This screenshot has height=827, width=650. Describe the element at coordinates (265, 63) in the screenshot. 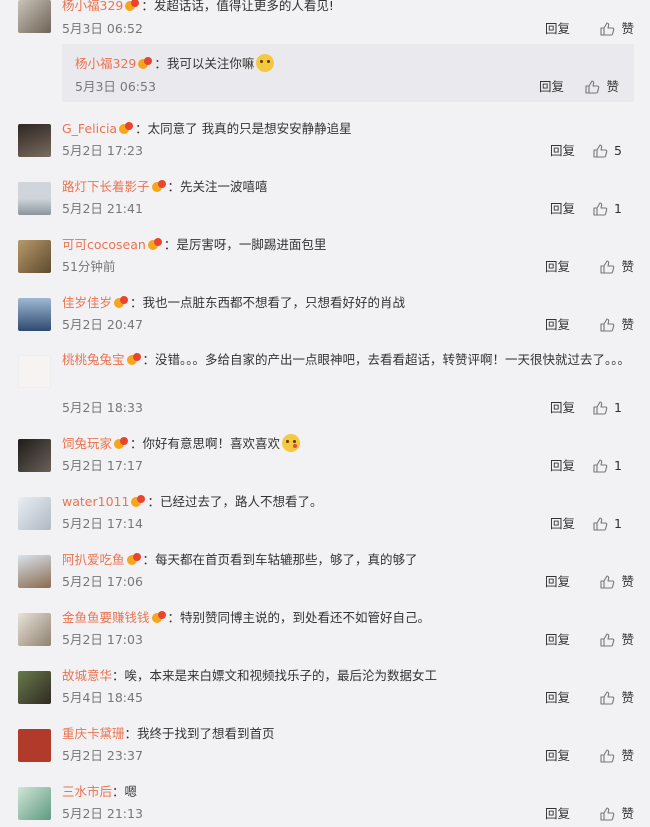

I see `pleading-face-emoji-icon` at that location.